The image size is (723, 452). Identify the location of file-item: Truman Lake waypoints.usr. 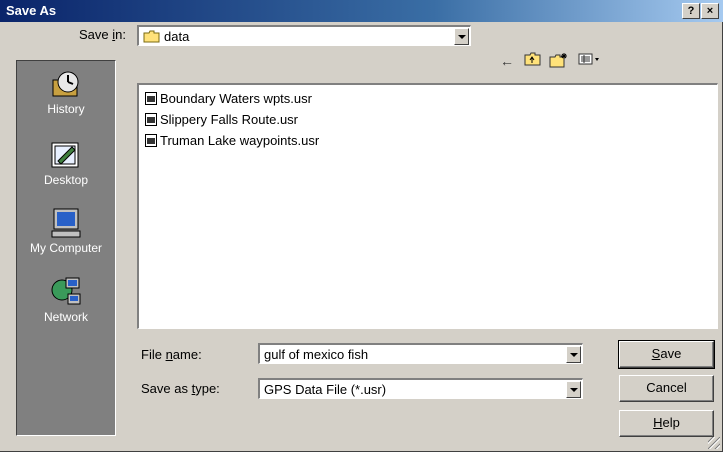
(232, 140).